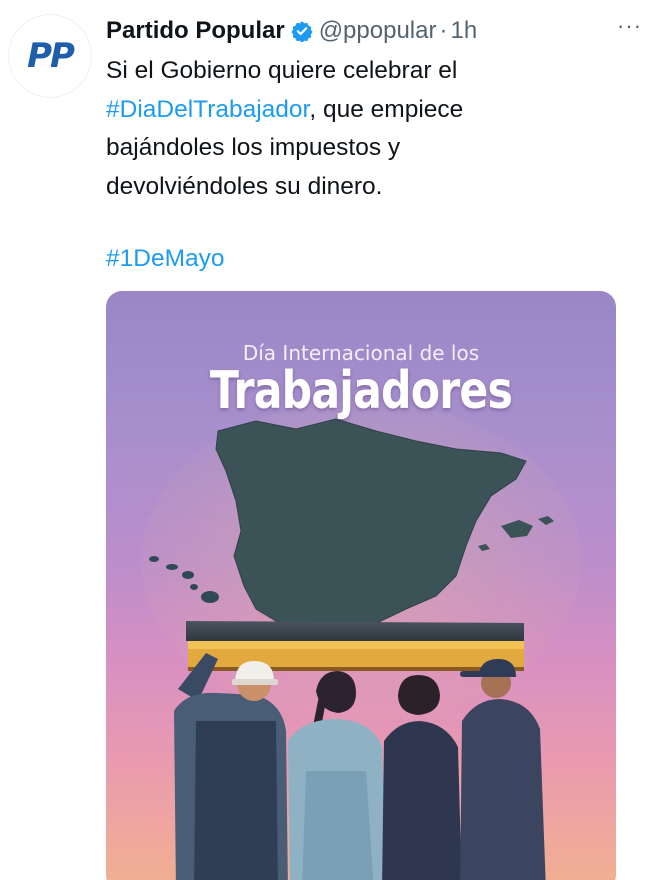  Describe the element at coordinates (244, 186) in the screenshot. I see `tweet-text-line-4: devolviéndoles su dinero.` at that location.